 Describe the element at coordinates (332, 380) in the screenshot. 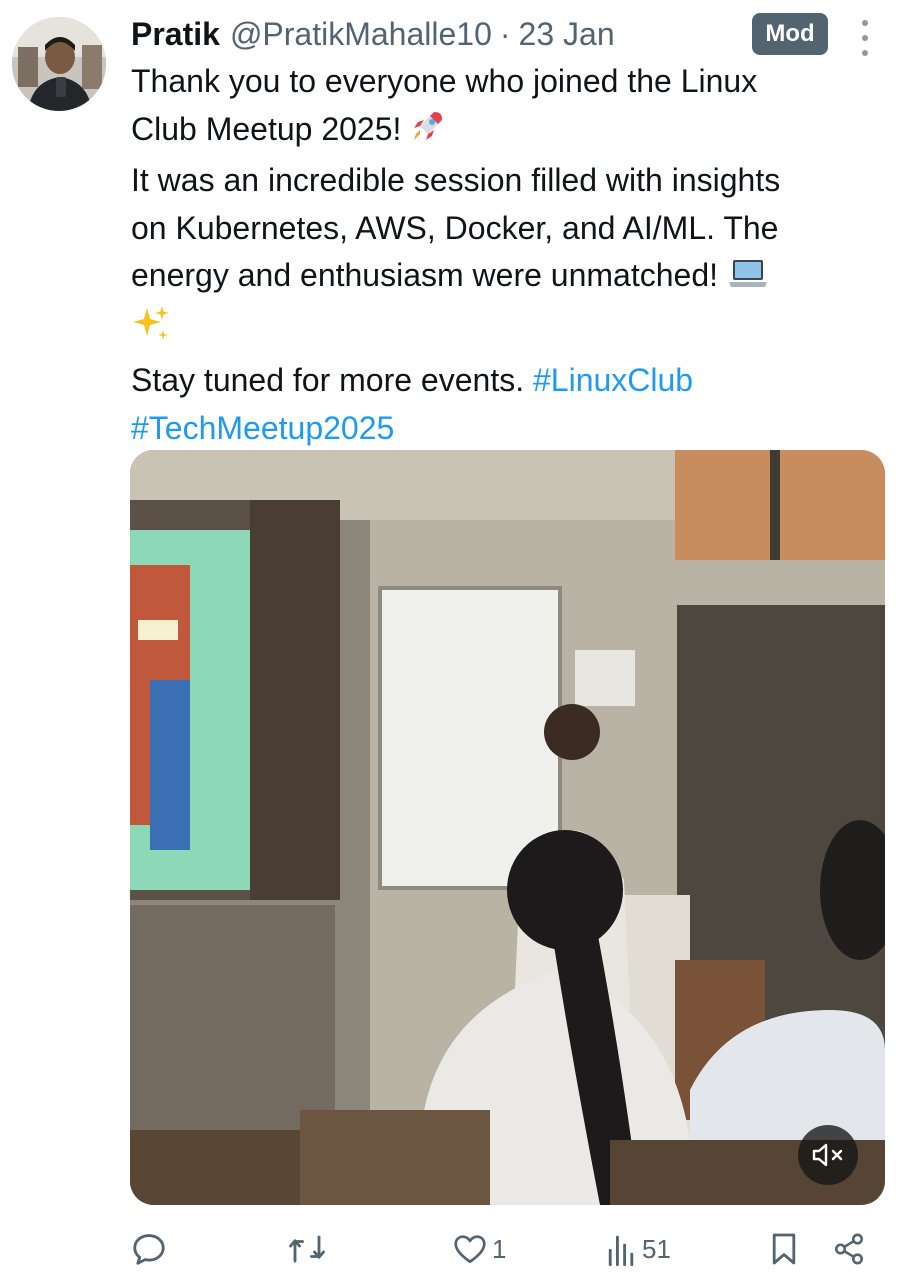

I see `tweet-text-fragment: Stay tuned for more events.` at that location.